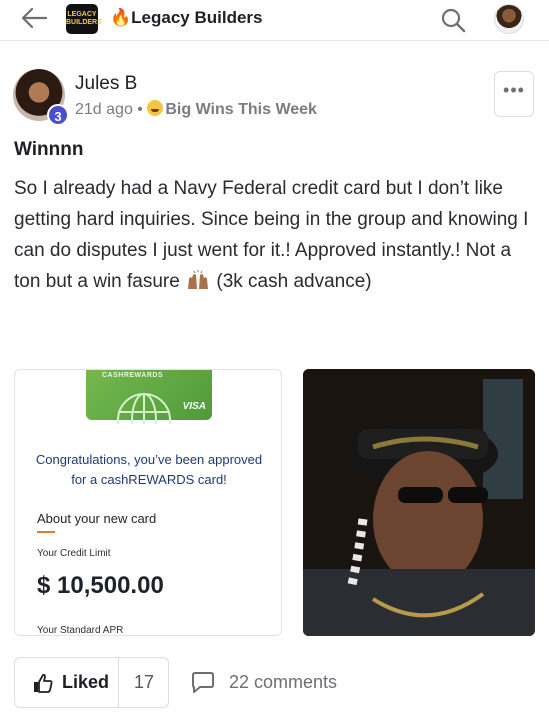 The width and height of the screenshot is (549, 720). I want to click on globe-icon, so click(144, 408).